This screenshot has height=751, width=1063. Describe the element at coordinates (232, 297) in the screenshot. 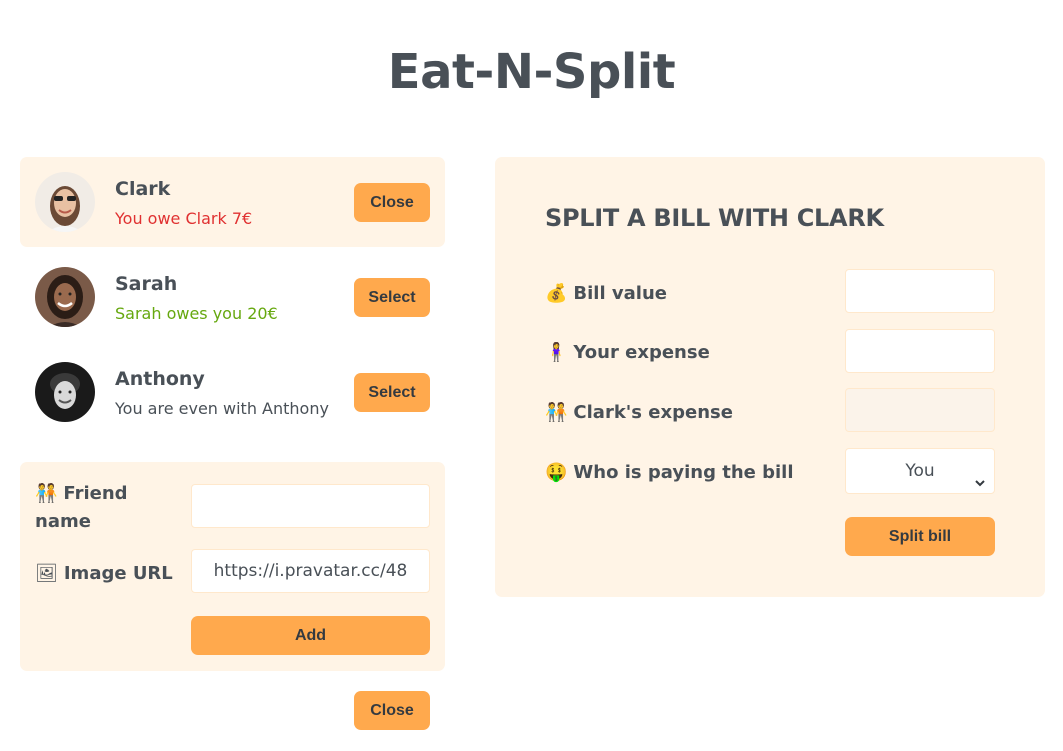

I see `friend-item-sarah: Sarah Sarah owes you 20€ Select` at that location.